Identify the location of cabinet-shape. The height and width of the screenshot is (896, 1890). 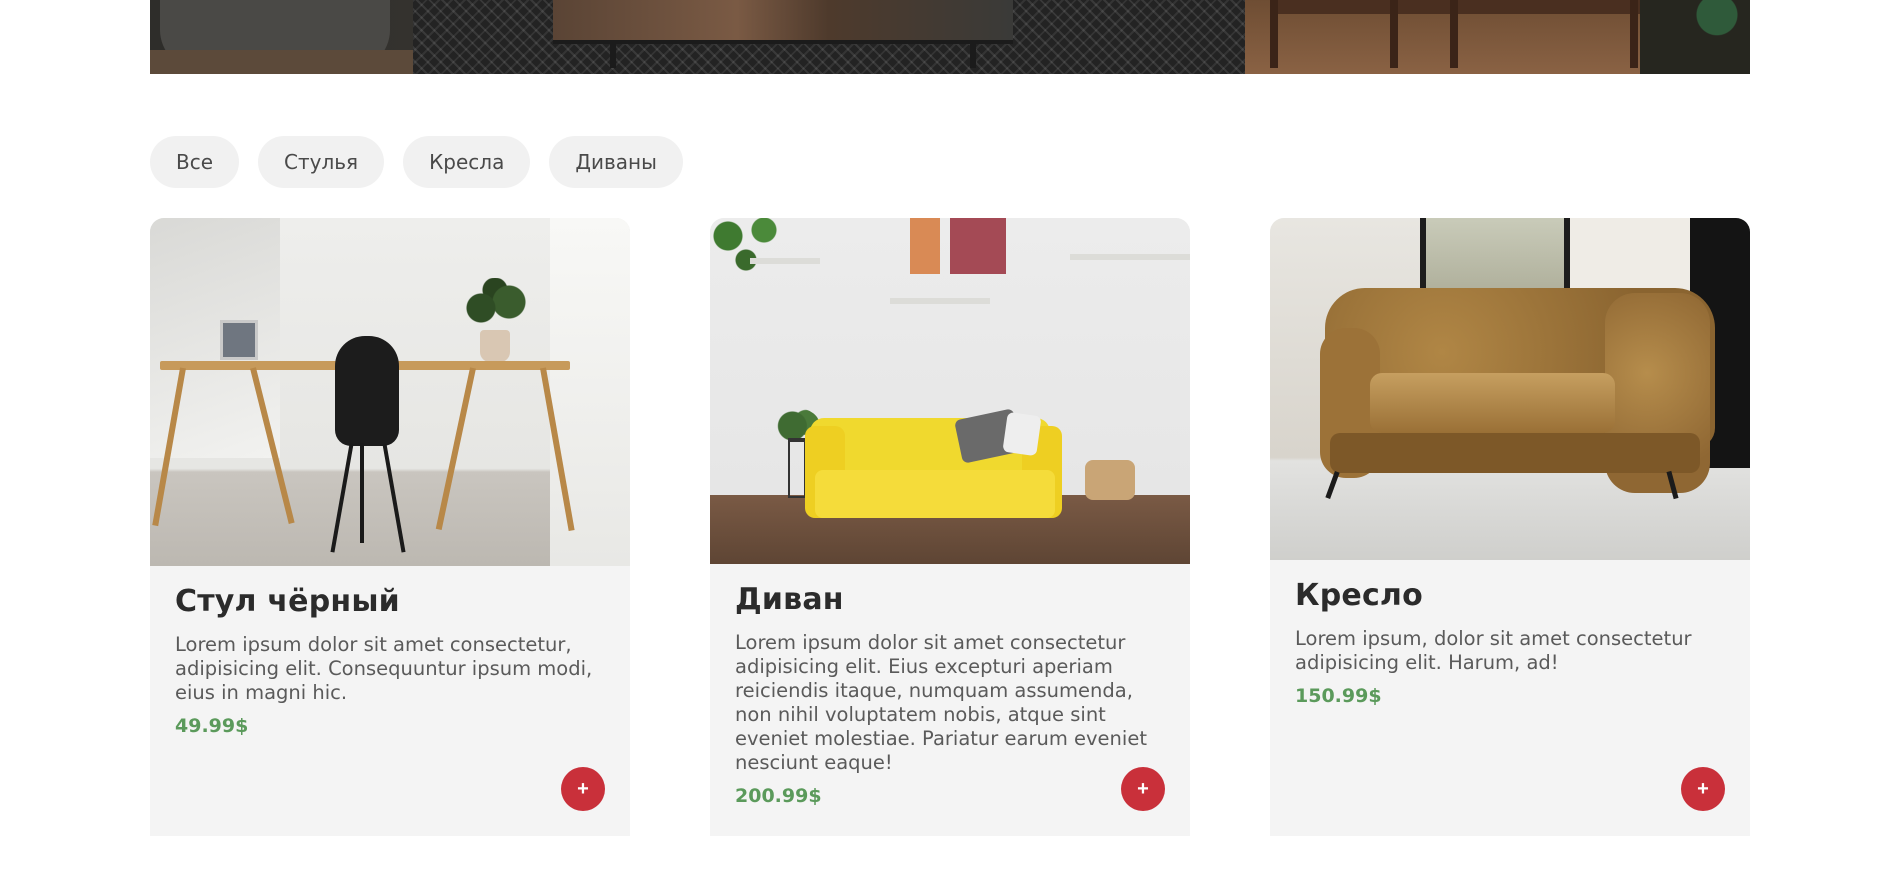
(783, 22).